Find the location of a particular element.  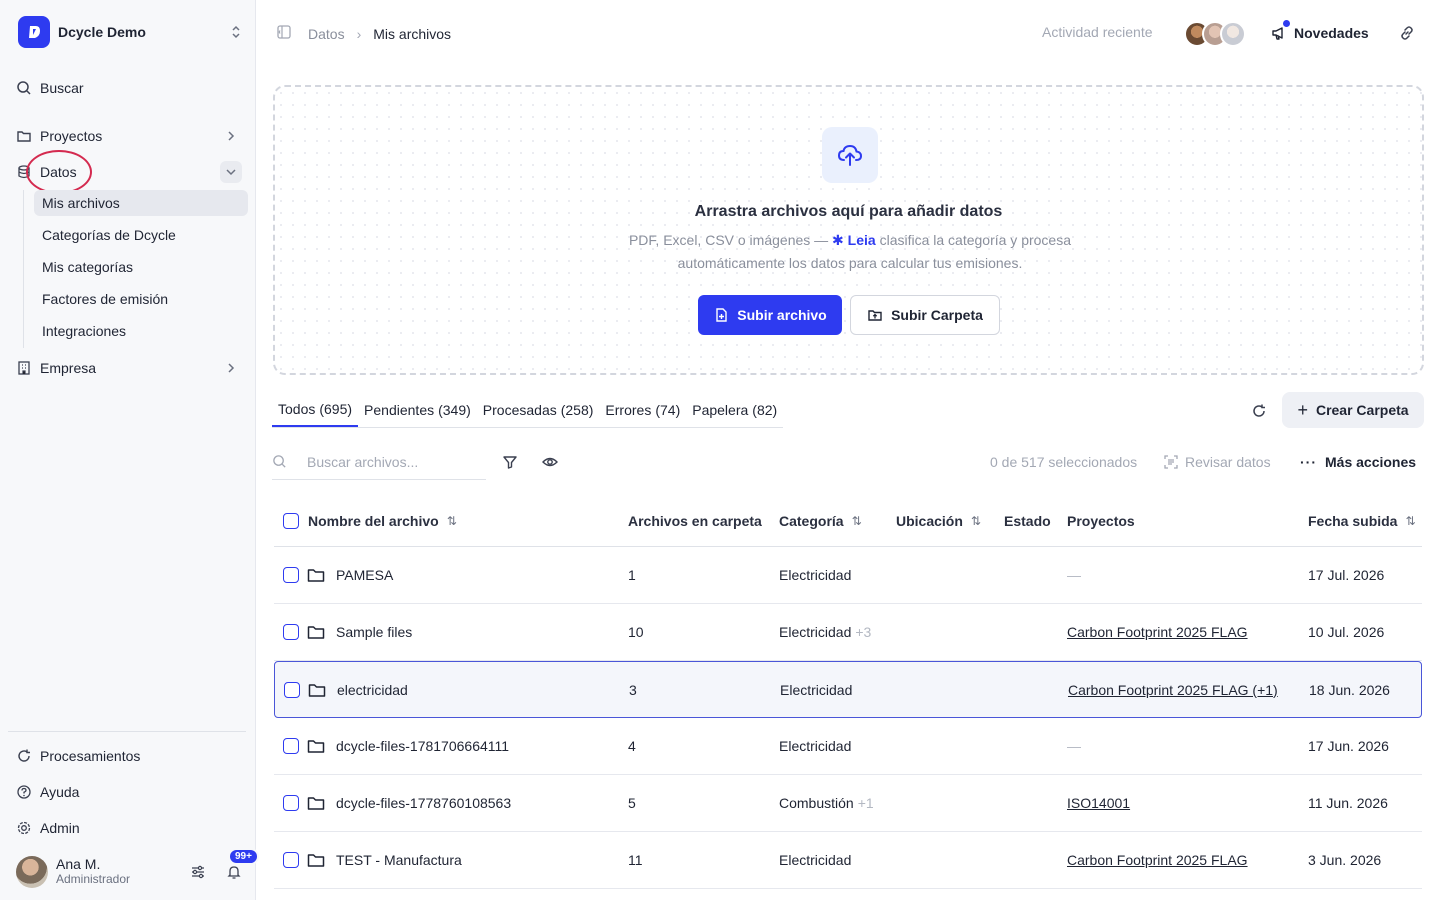

tab-papelera: Papelera (82) is located at coordinates (734, 409).